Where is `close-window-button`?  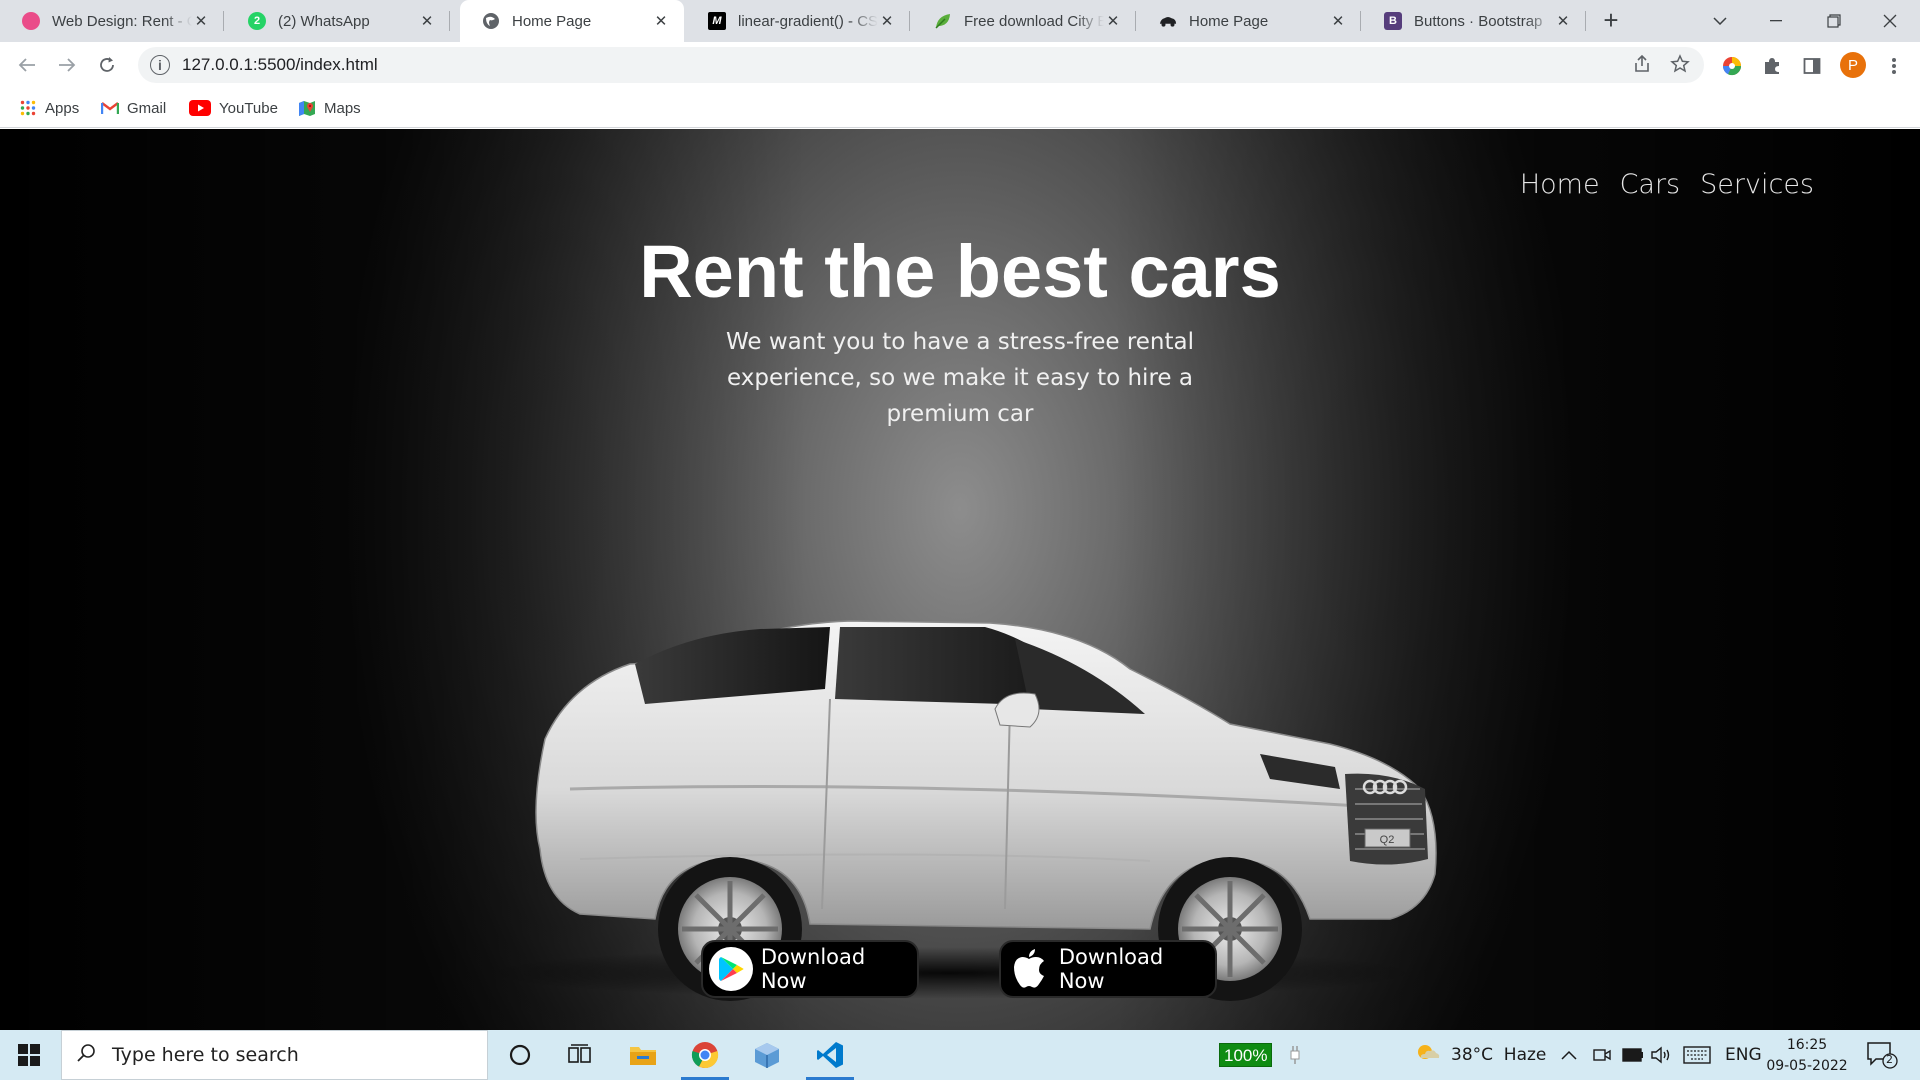
close-window-button is located at coordinates (1890, 21).